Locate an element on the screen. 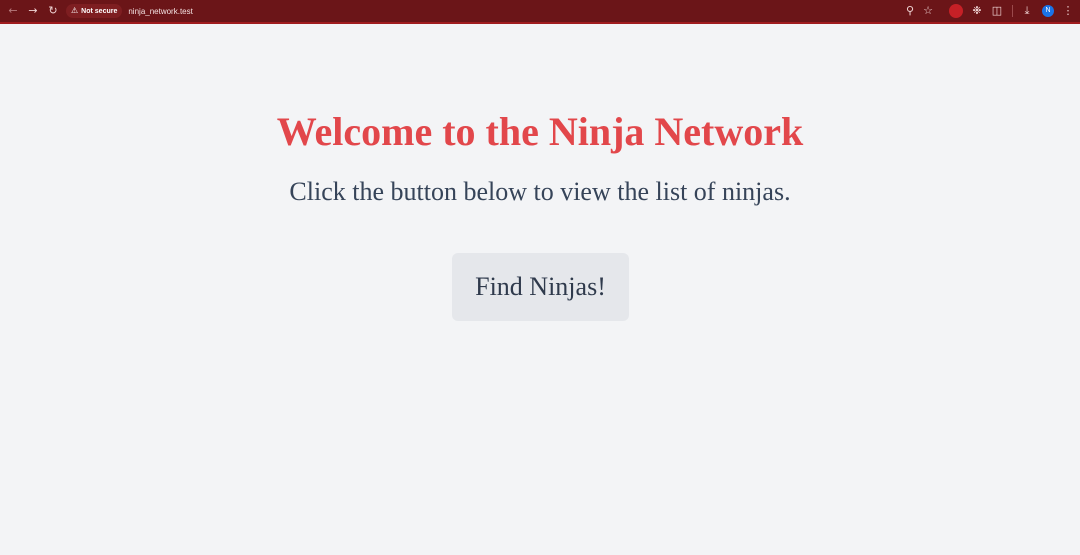 This screenshot has width=1080, height=555. star-icon: ☆ is located at coordinates (928, 11).